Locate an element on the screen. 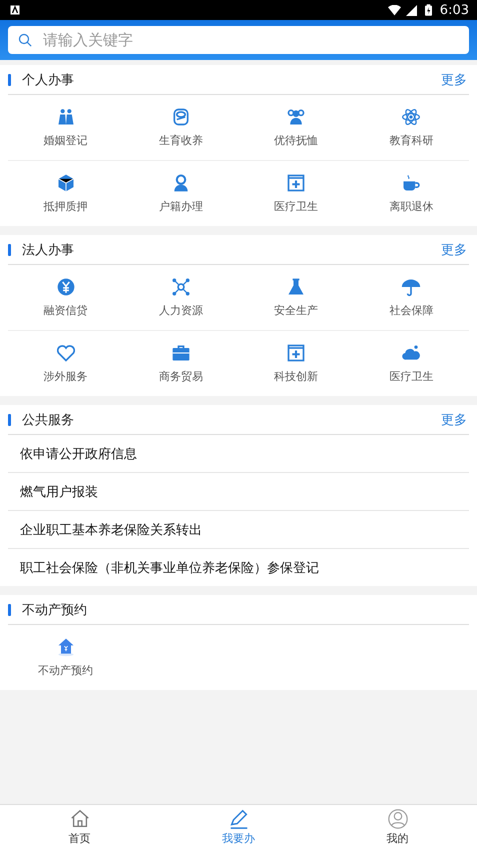 This screenshot has width=477, height=849. service-tile: 抵押质押 is located at coordinates (66, 193).